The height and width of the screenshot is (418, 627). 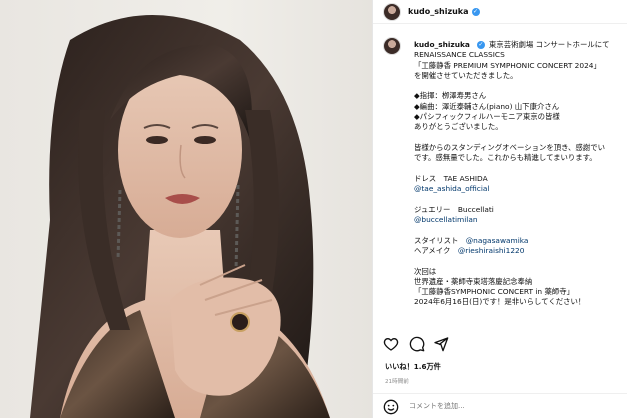 What do you see at coordinates (451, 178) in the screenshot?
I see `caption-line: ドレス TAE ASHIDA` at bounding box center [451, 178].